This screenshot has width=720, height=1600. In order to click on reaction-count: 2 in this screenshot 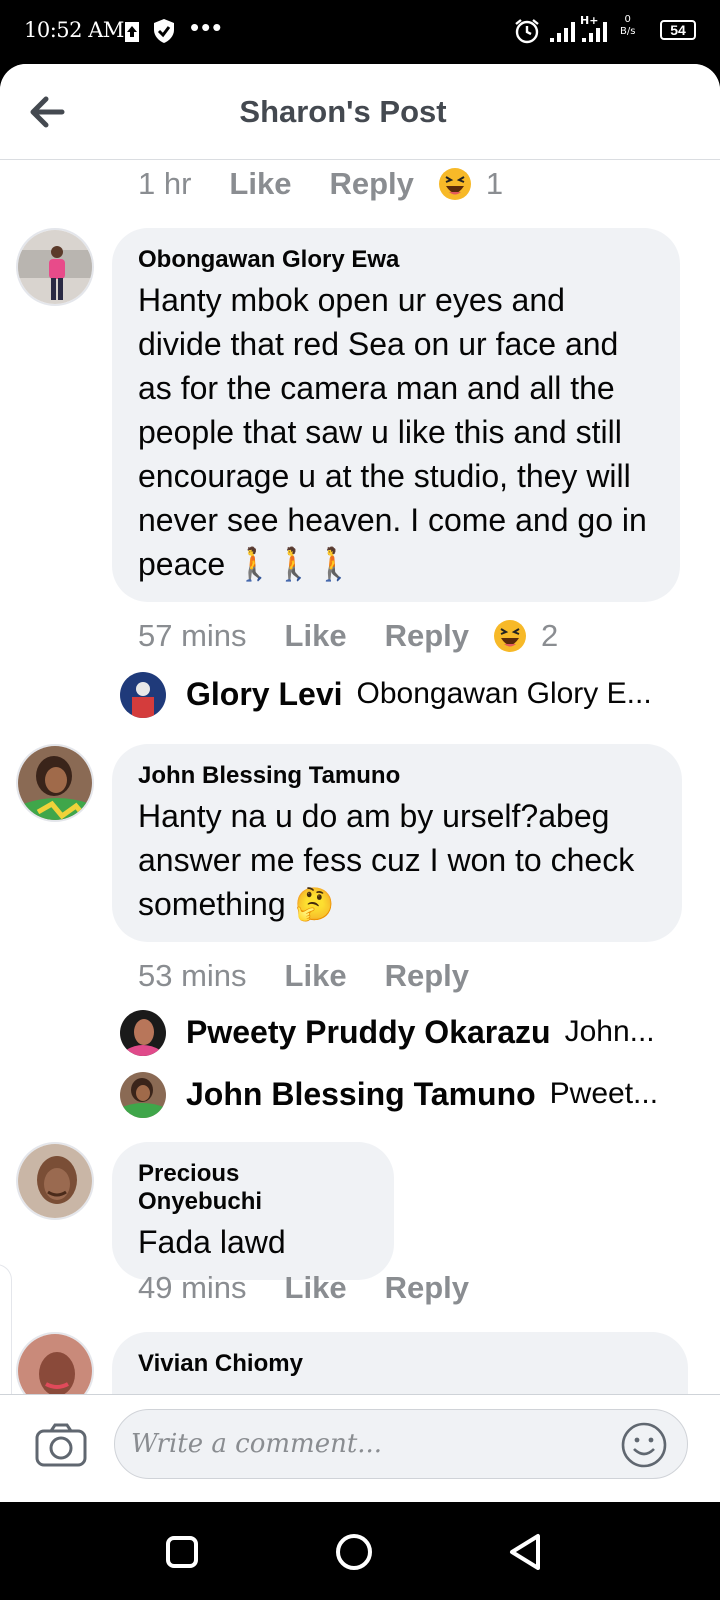, I will do `click(550, 635)`.